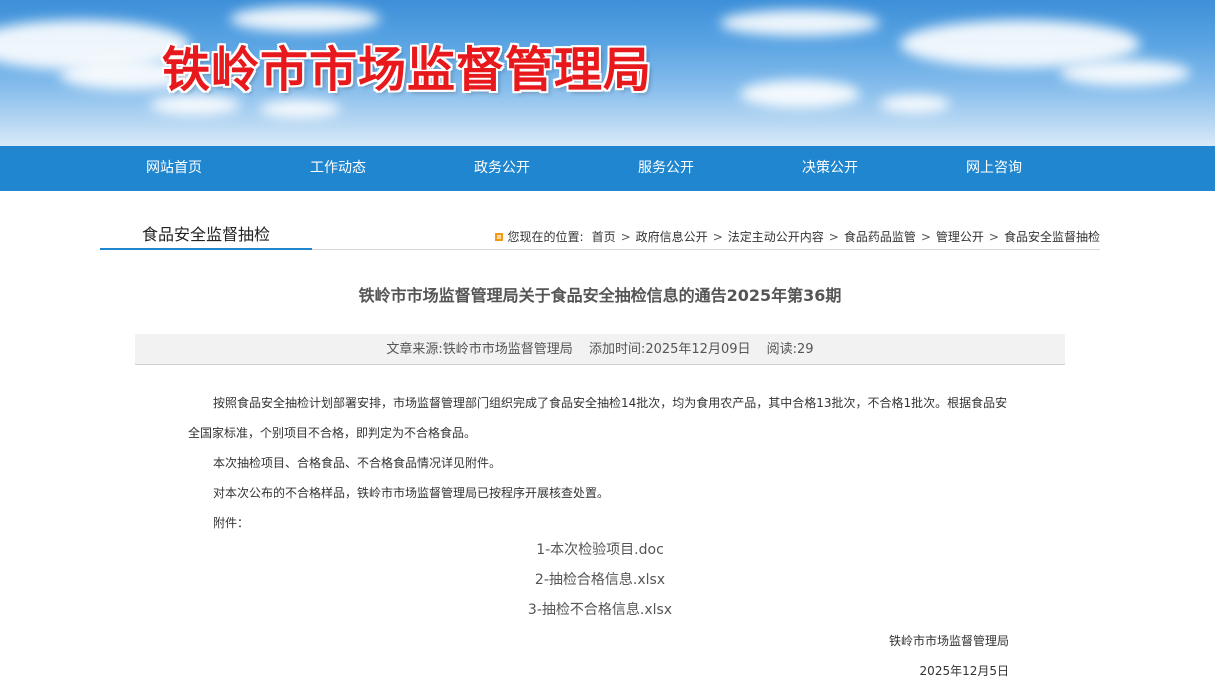  What do you see at coordinates (604, 236) in the screenshot?
I see `breadcrumb-home: 首页` at bounding box center [604, 236].